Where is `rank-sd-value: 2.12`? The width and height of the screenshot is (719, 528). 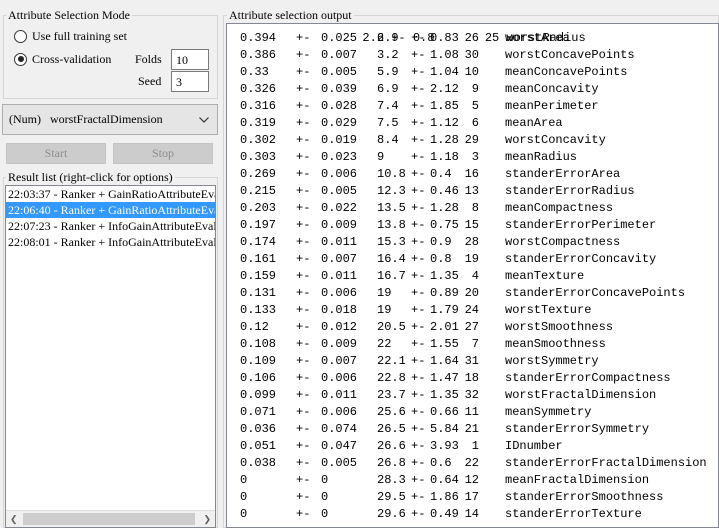 rank-sd-value: 2.12 is located at coordinates (444, 89).